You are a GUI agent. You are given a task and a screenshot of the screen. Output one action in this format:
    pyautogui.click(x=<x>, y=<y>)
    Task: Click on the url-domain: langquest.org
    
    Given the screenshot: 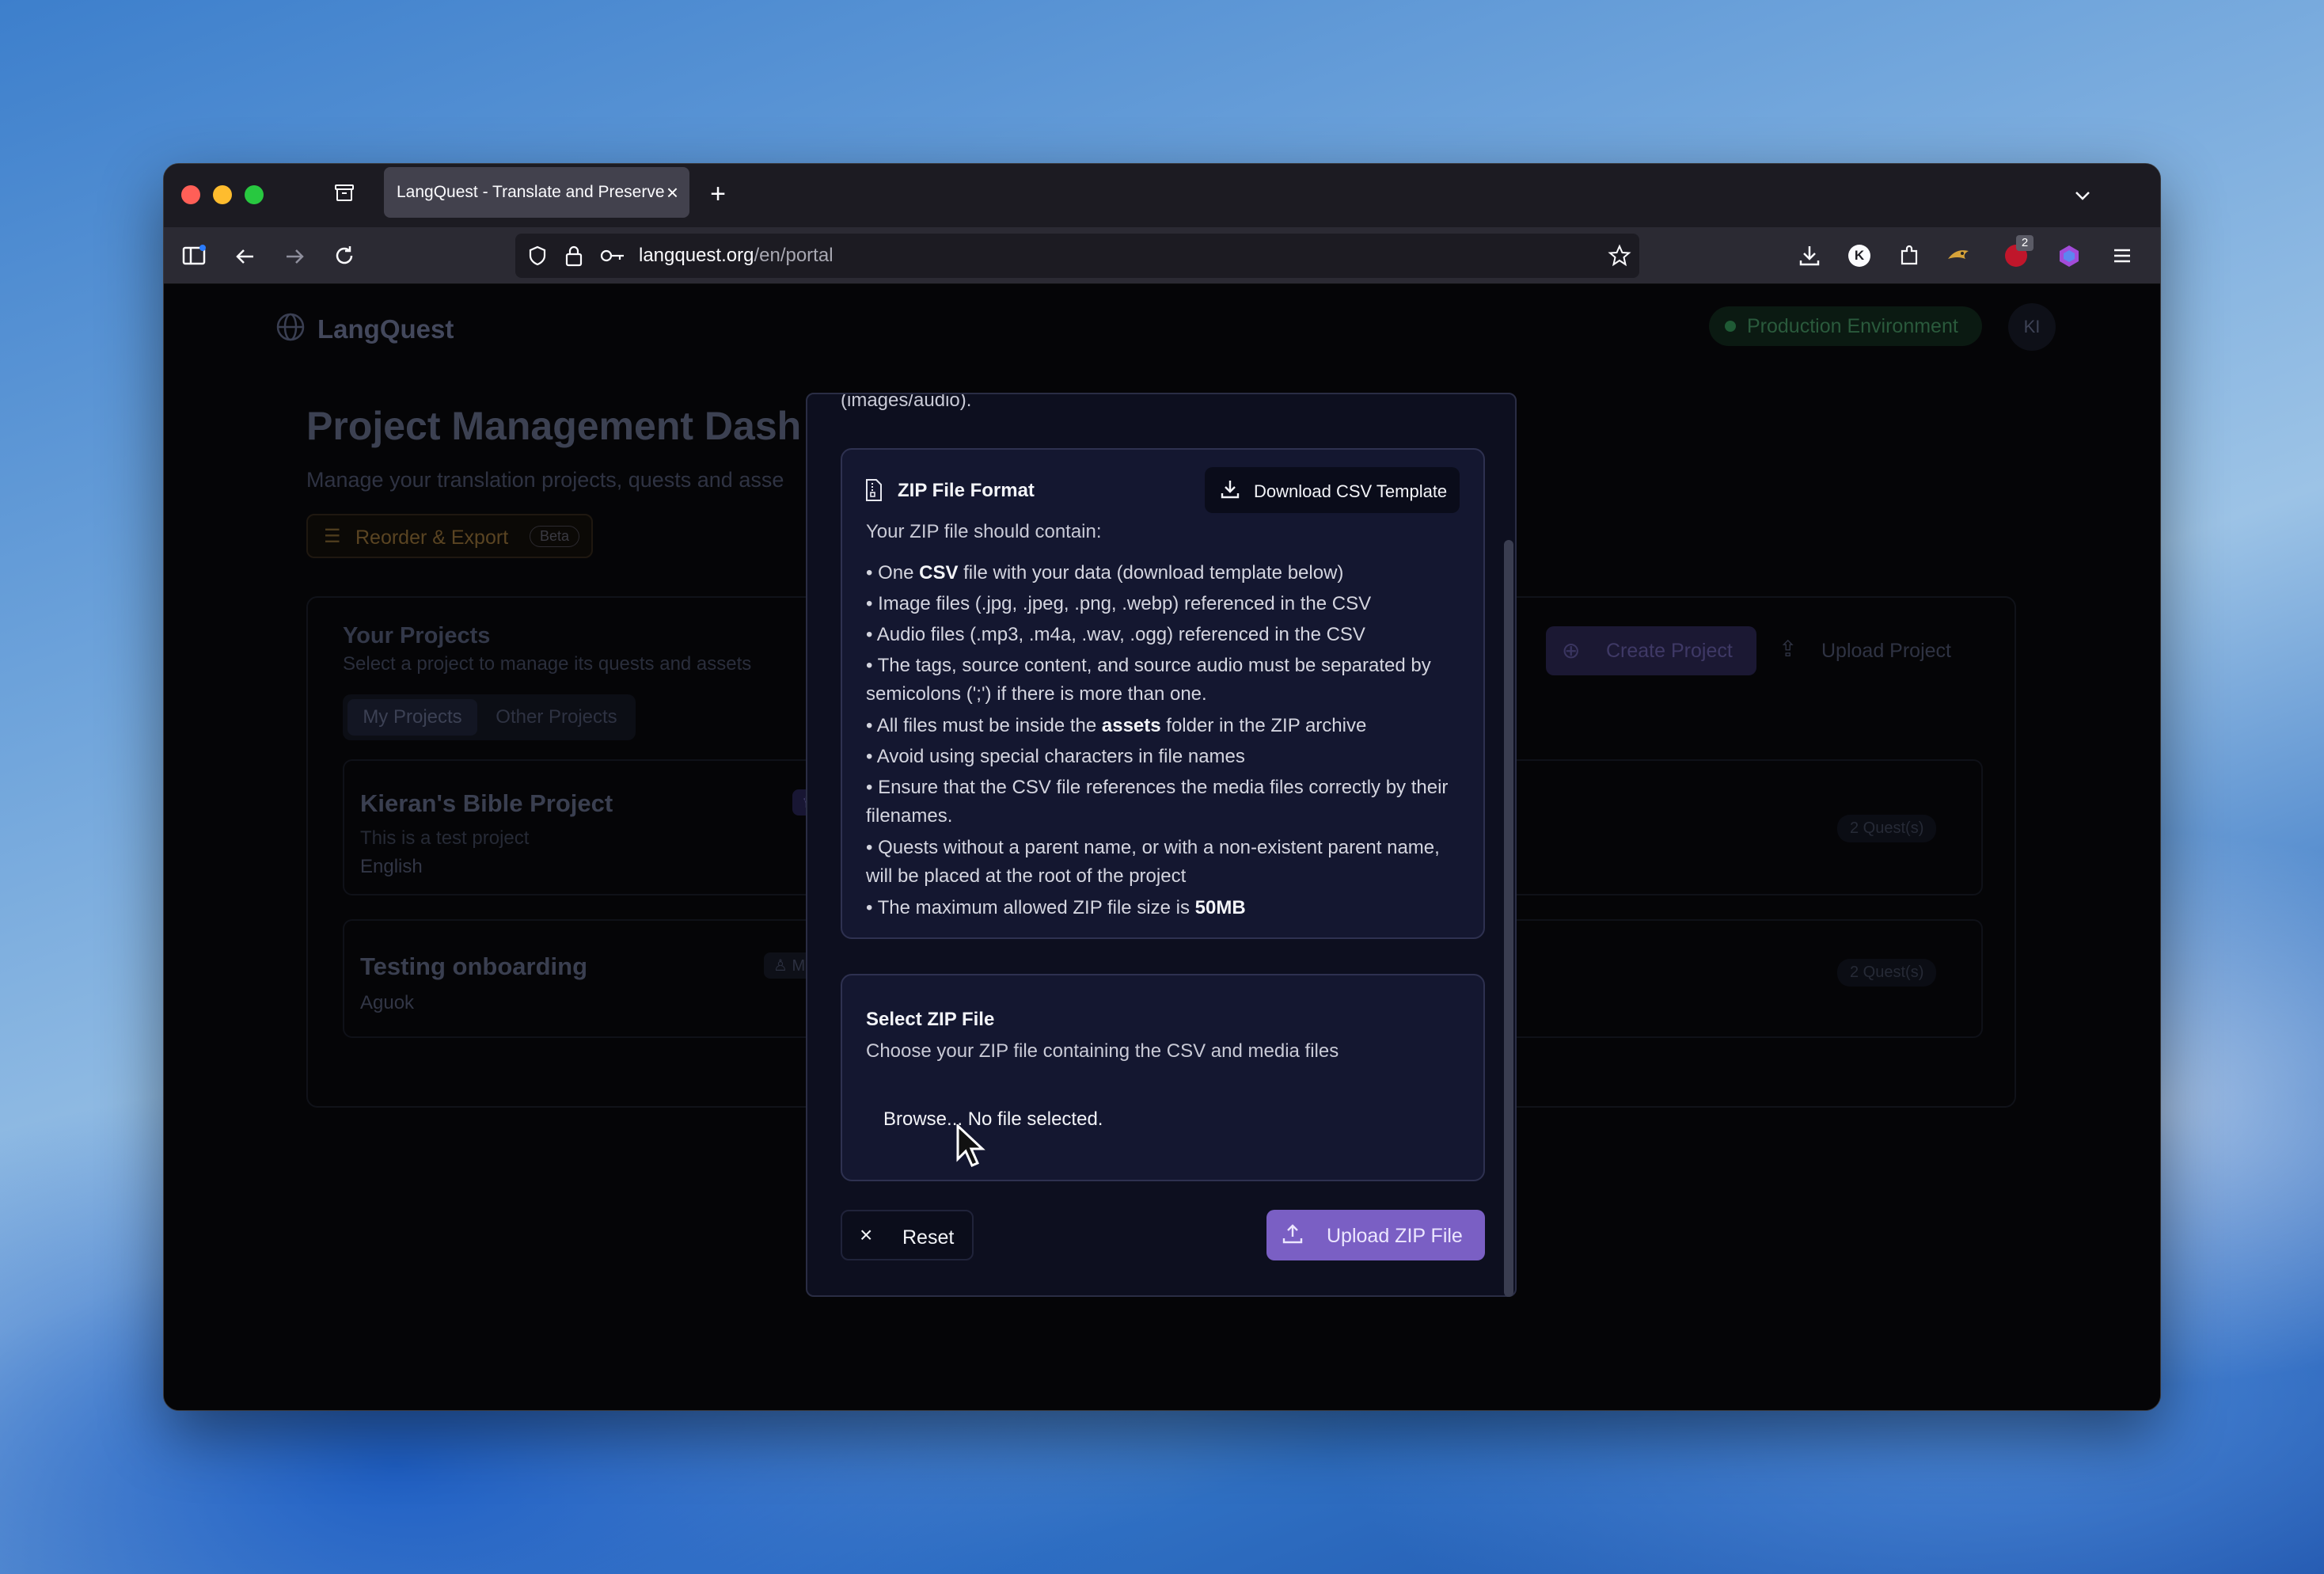 What is the action you would take?
    pyautogui.click(x=696, y=255)
    